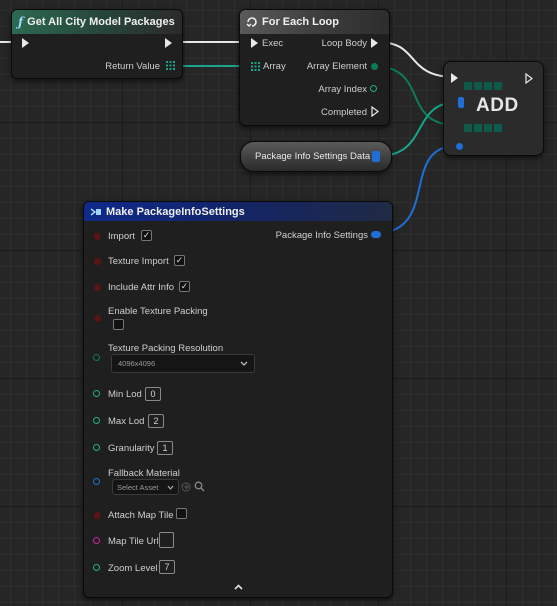 This screenshot has width=557, height=606. I want to click on resolution-pin, so click(96, 357).